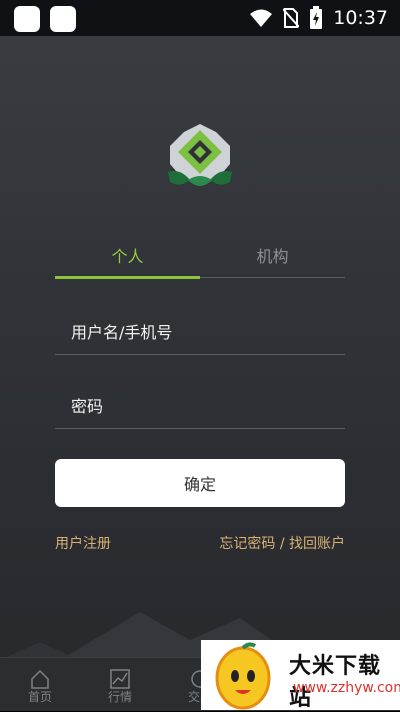 Image resolution: width=400 pixels, height=712 pixels. I want to click on password-input, so click(200, 406).